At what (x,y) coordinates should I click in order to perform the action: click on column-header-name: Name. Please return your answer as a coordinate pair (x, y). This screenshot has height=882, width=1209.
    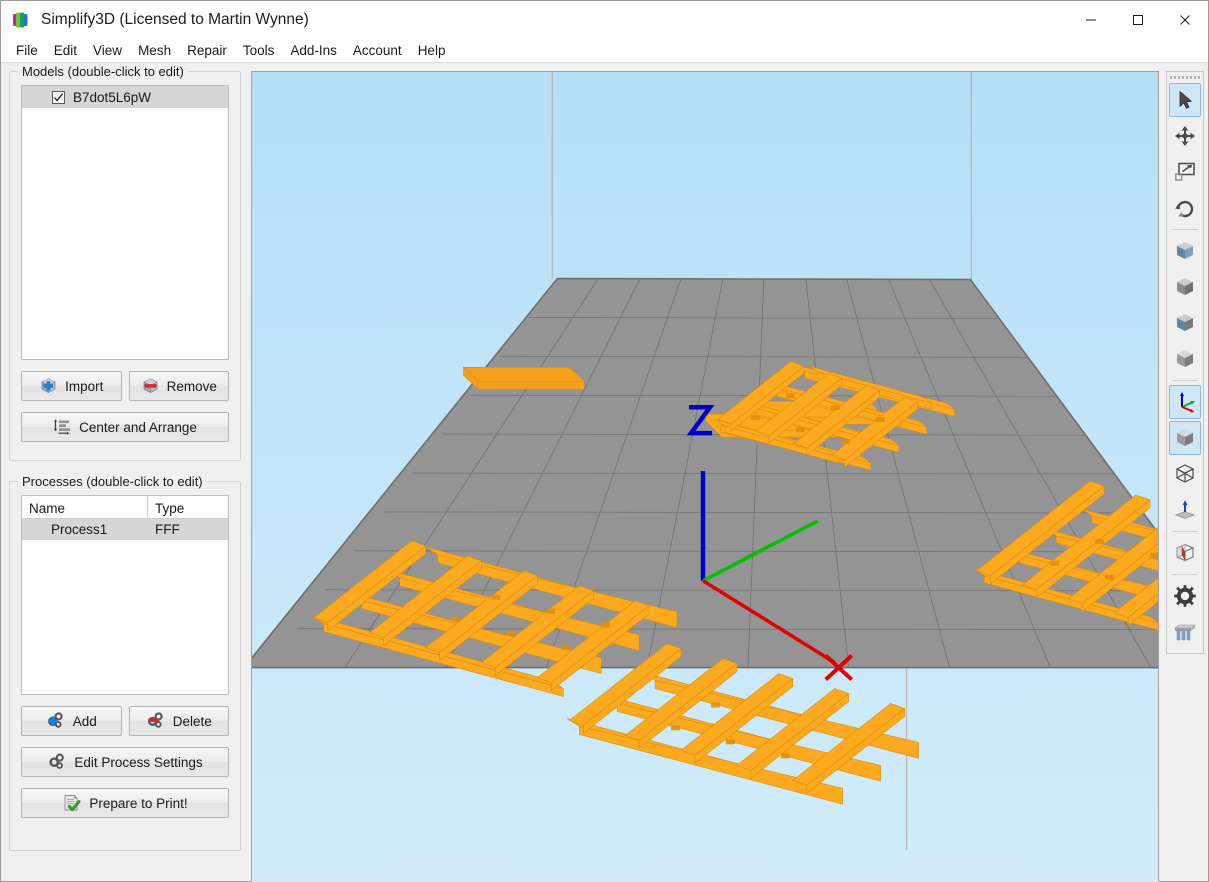
    Looking at the image, I should click on (85, 507).